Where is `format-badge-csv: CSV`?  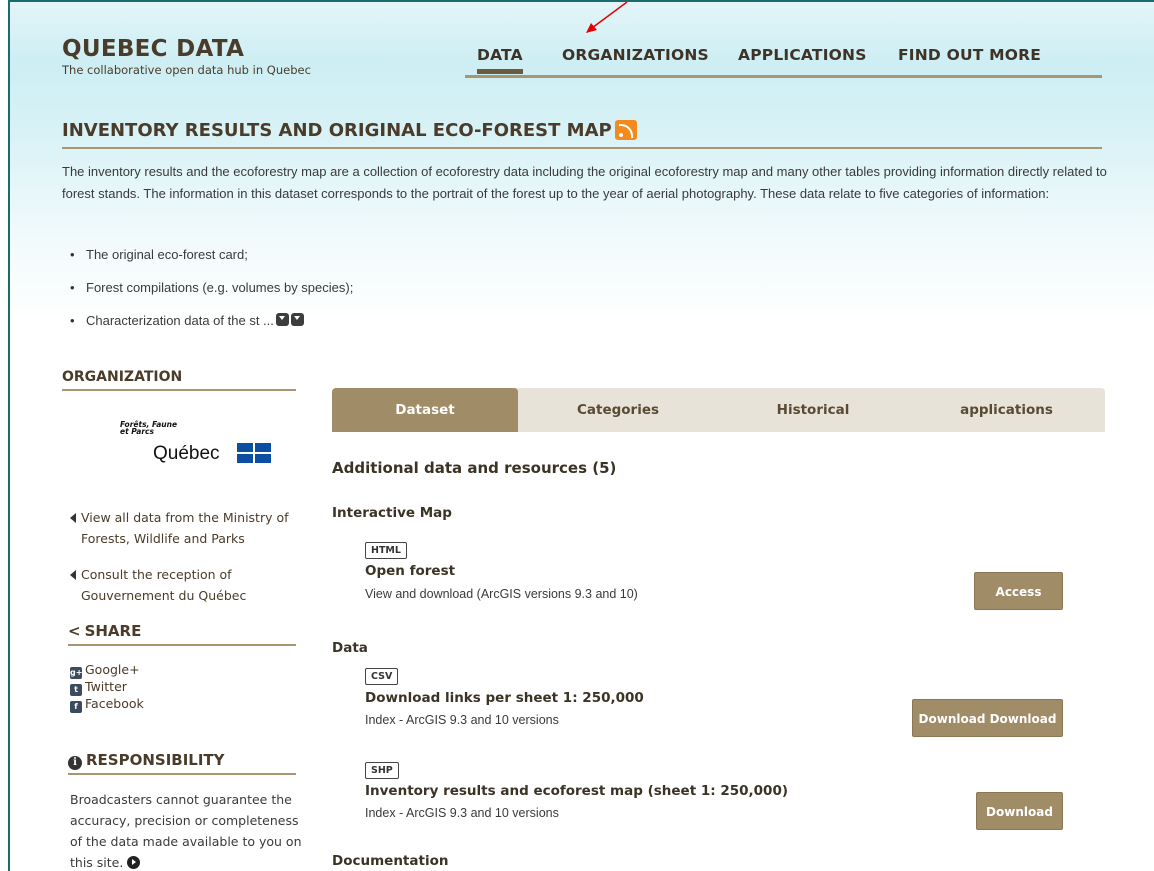 format-badge-csv: CSV is located at coordinates (382, 676).